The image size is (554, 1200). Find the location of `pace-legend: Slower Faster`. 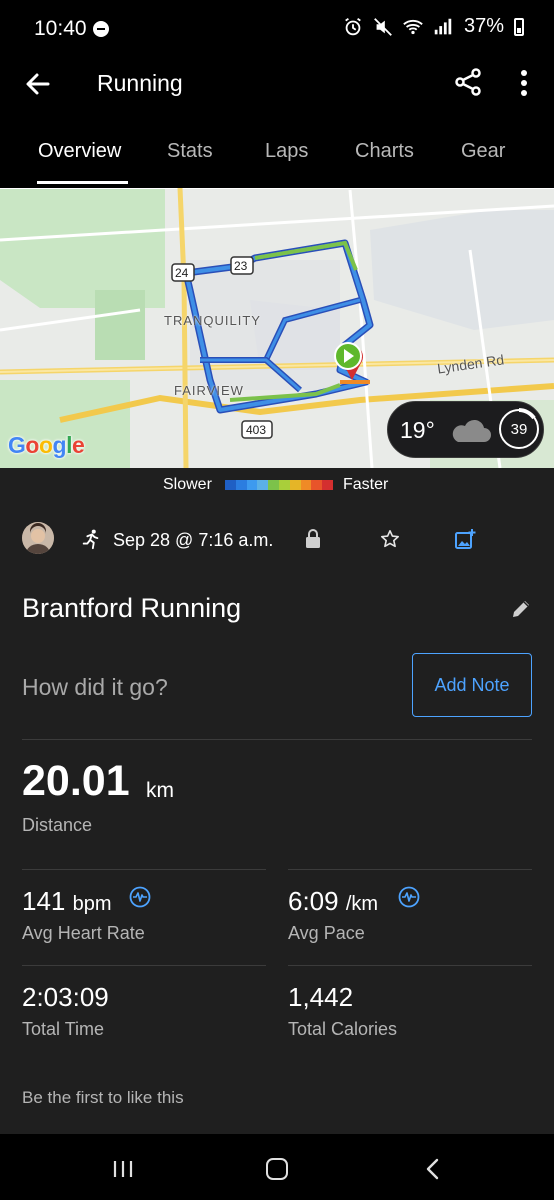

pace-legend: Slower Faster is located at coordinates (277, 486).